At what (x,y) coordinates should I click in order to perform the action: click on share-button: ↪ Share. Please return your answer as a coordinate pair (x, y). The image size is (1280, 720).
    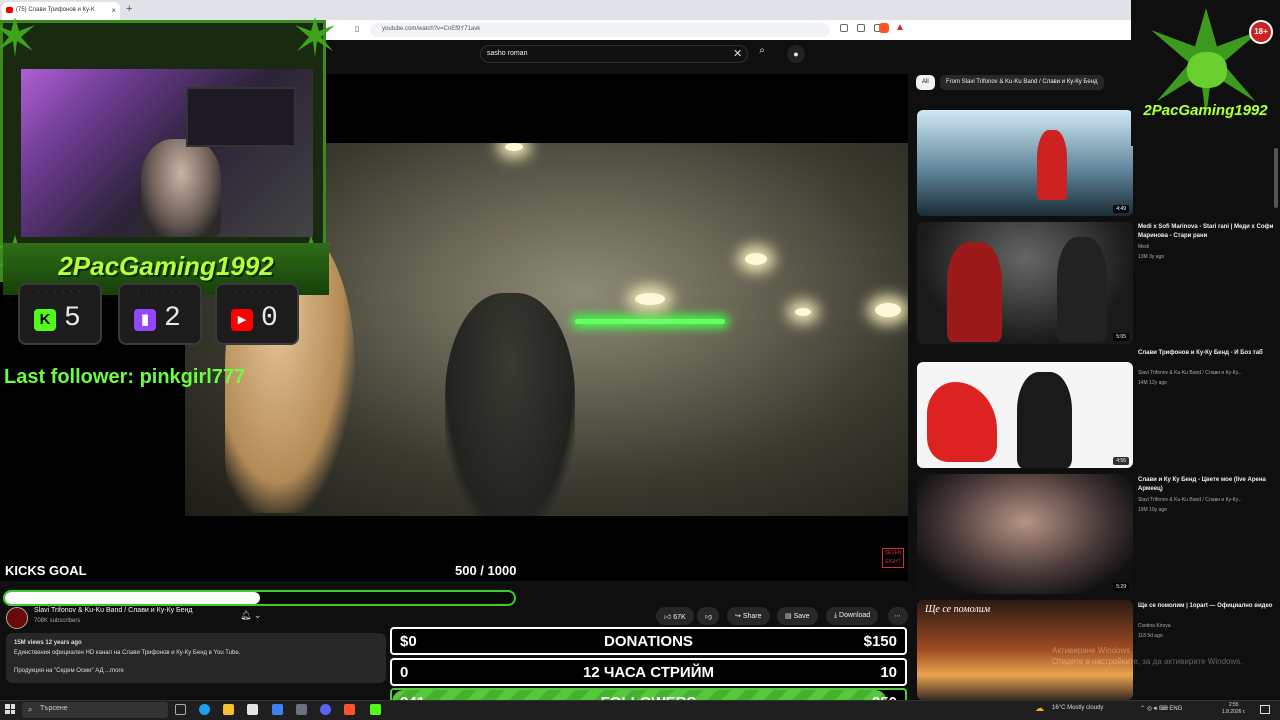
    Looking at the image, I should click on (748, 616).